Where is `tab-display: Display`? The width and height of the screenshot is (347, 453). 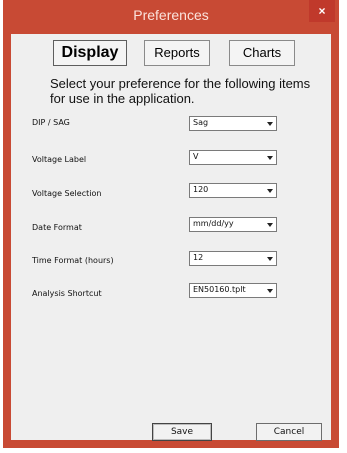
tab-display: Display is located at coordinates (90, 53).